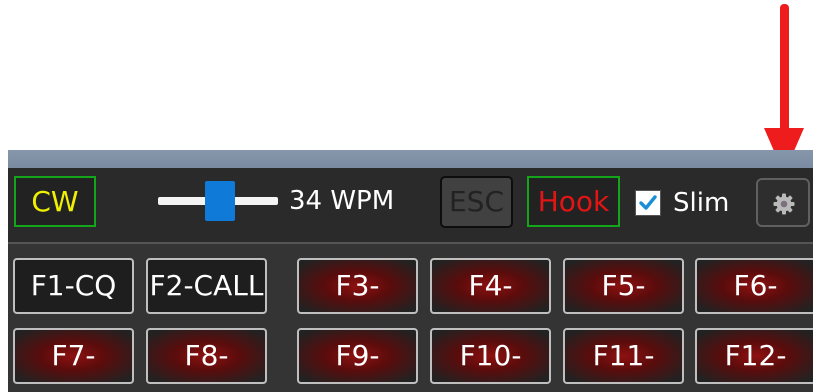 This screenshot has height=392, width=813. I want to click on settings-button, so click(783, 202).